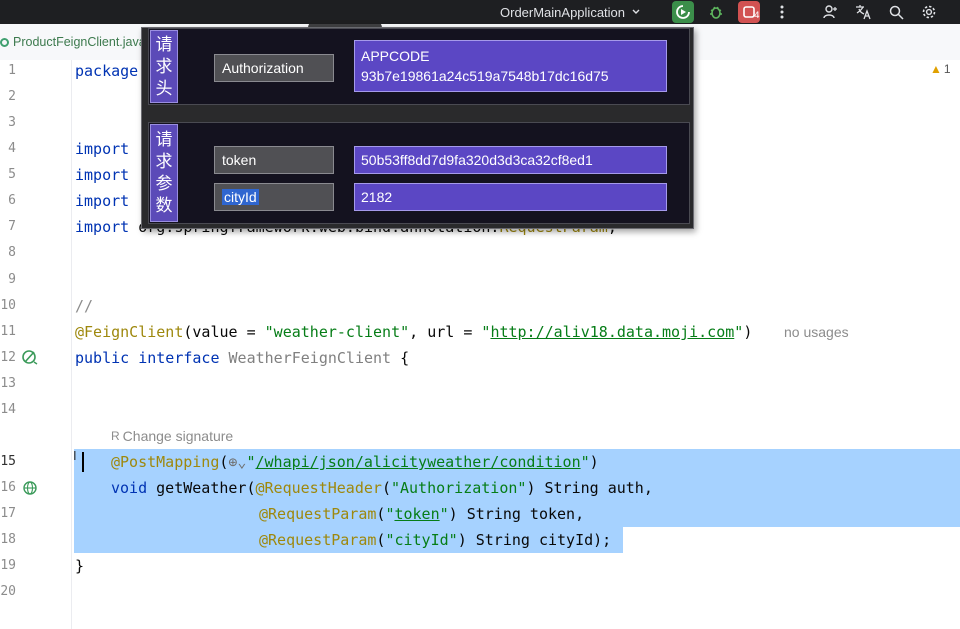 This screenshot has height=629, width=960. I want to click on add-user-icon, so click(830, 12).